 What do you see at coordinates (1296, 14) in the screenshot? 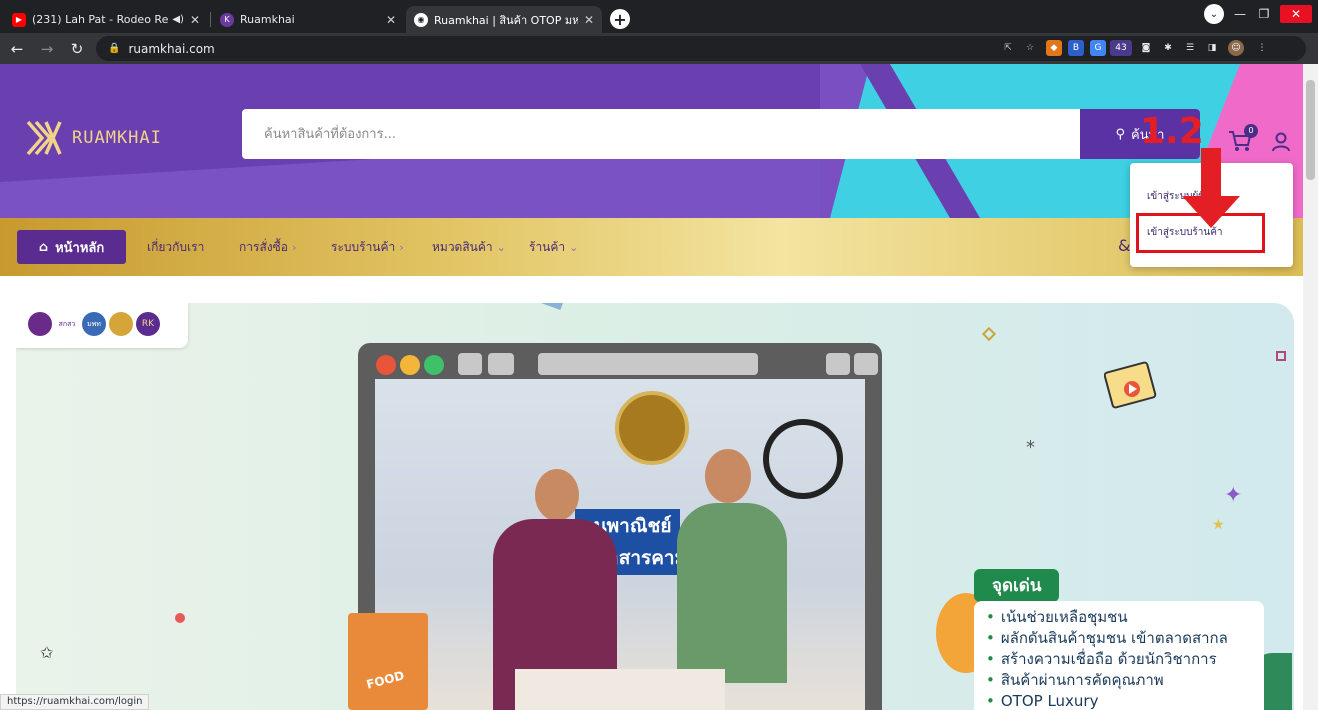
I see `close-window-icon: ✕` at bounding box center [1296, 14].